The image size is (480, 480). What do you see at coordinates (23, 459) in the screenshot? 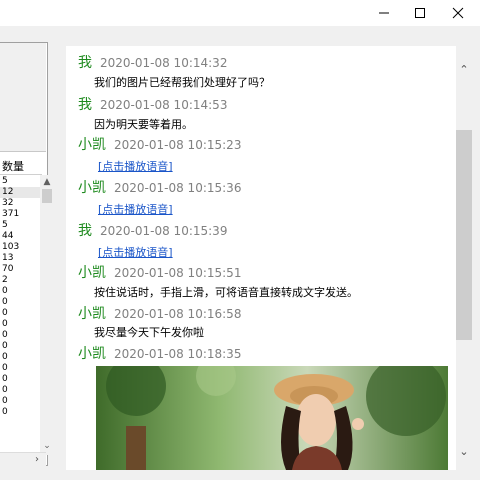
I see `left-horizontal-scrollbar: ›` at bounding box center [23, 459].